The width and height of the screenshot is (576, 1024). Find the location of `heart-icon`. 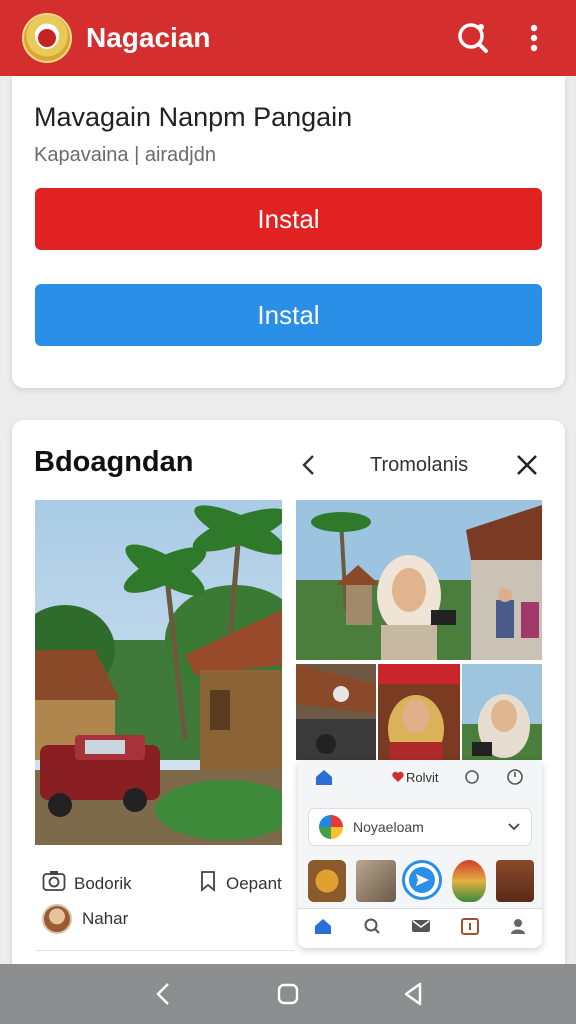

heart-icon is located at coordinates (398, 778).